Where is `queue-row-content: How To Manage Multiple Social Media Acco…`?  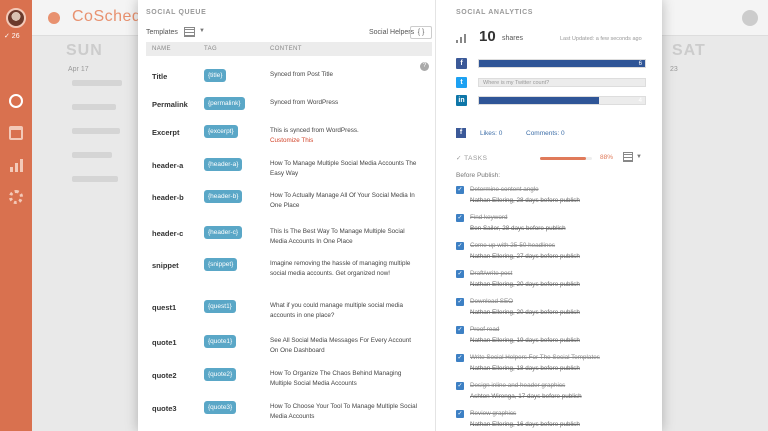 queue-row-content: How To Manage Multiple Social Media Acco… is located at coordinates (345, 168).